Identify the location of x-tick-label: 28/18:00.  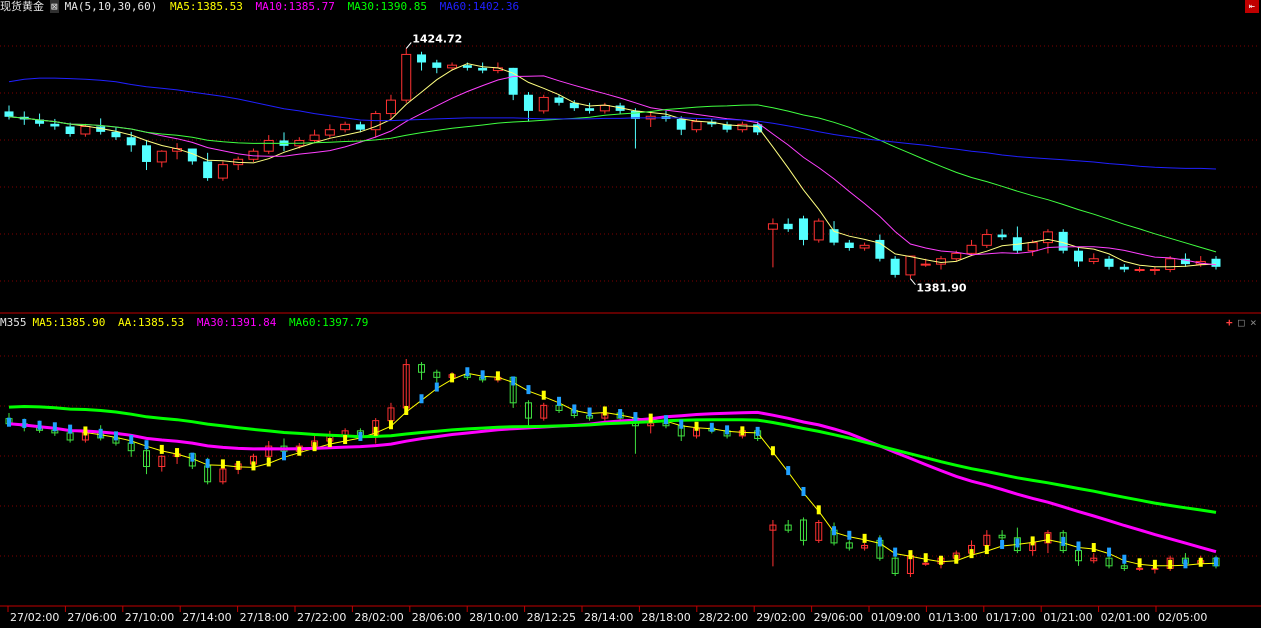
(665, 617).